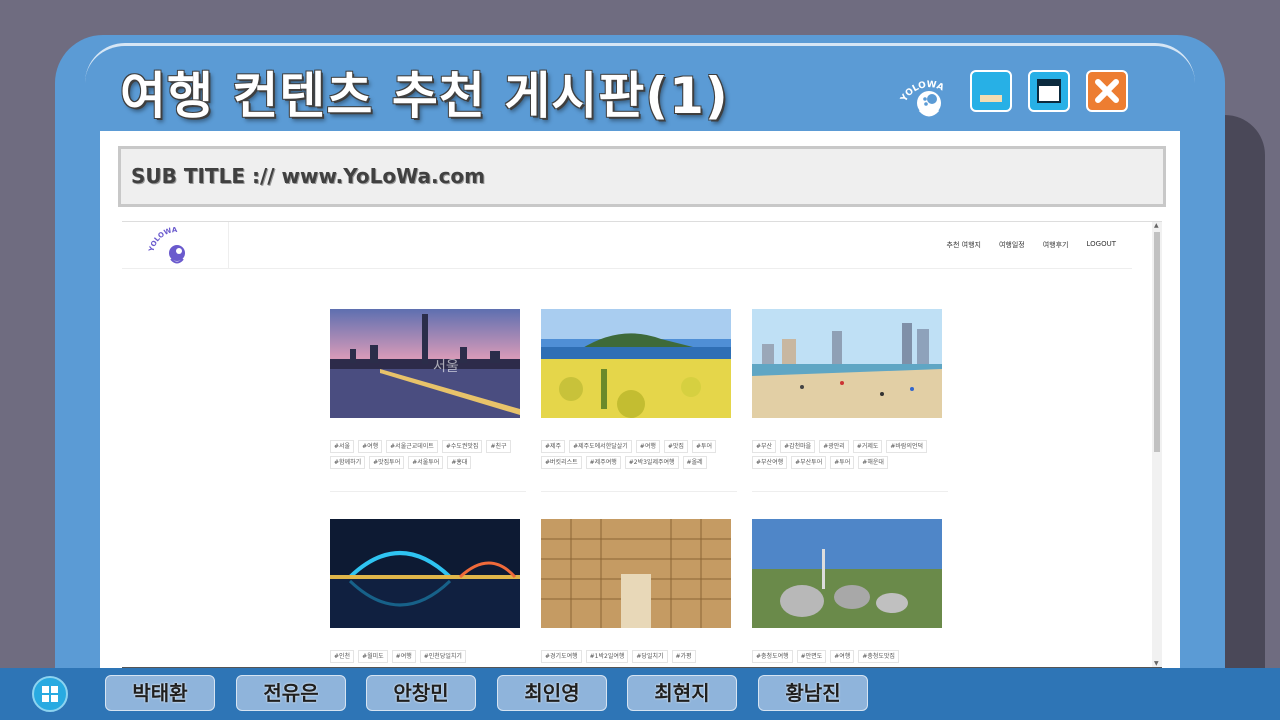  I want to click on tag: #경기도여행, so click(561, 656).